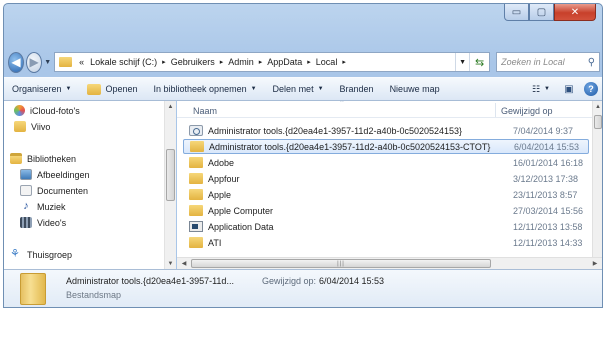 This screenshot has height=347, width=608. What do you see at coordinates (112, 89) in the screenshot?
I see `open-button: Openen` at bounding box center [112, 89].